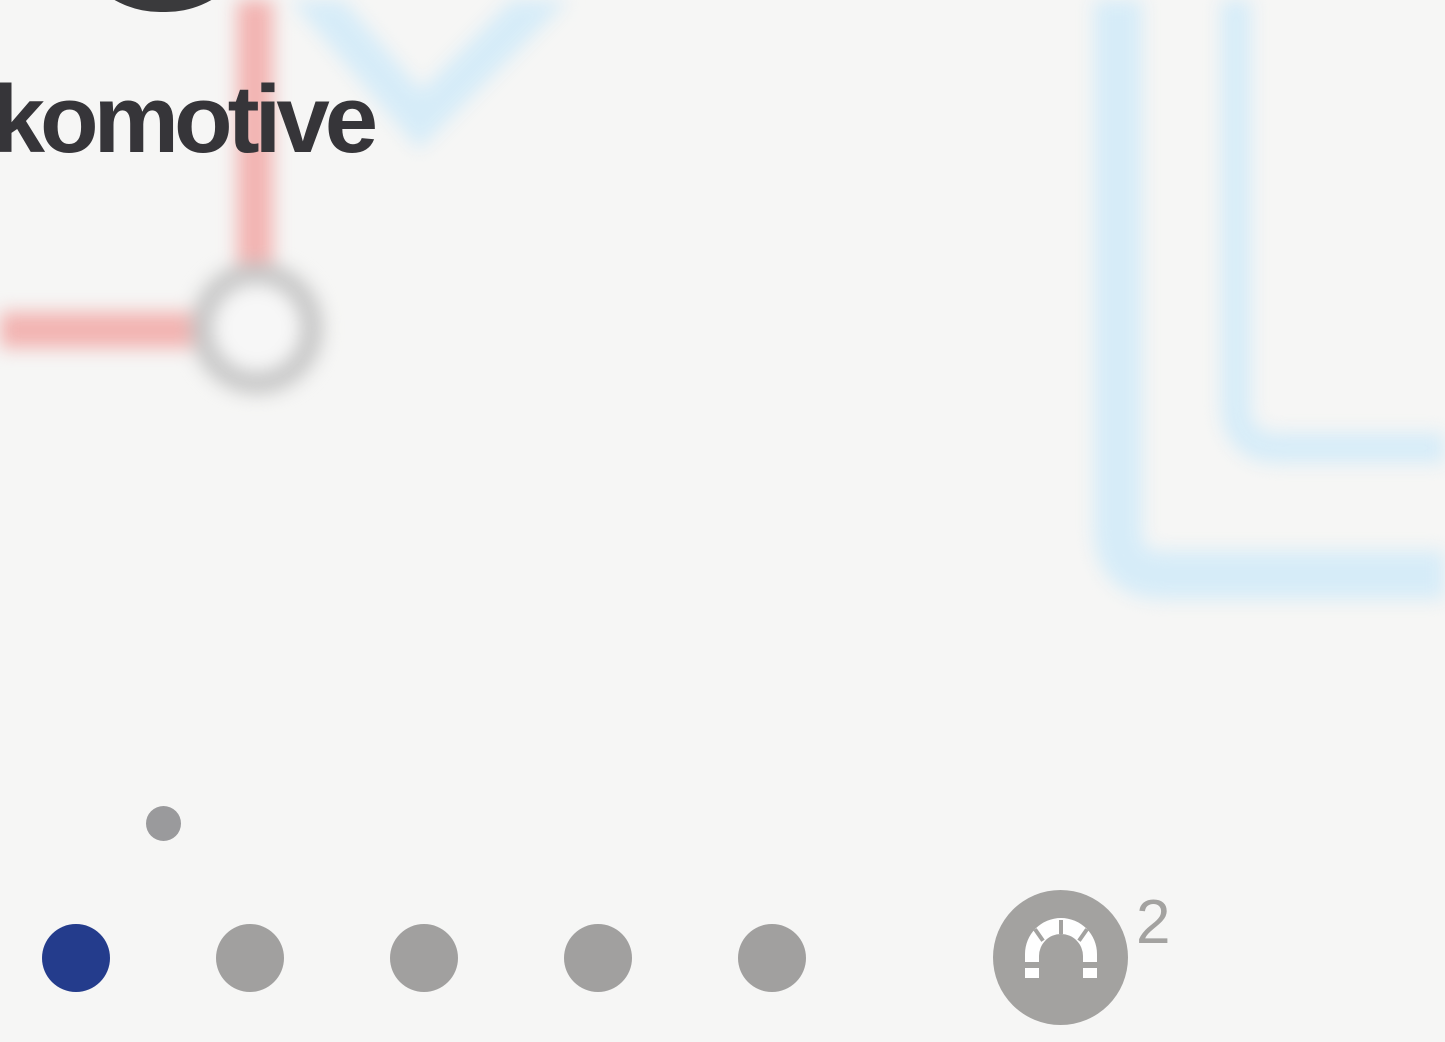  What do you see at coordinates (1061, 948) in the screenshot?
I see `tunnel-icon` at bounding box center [1061, 948].